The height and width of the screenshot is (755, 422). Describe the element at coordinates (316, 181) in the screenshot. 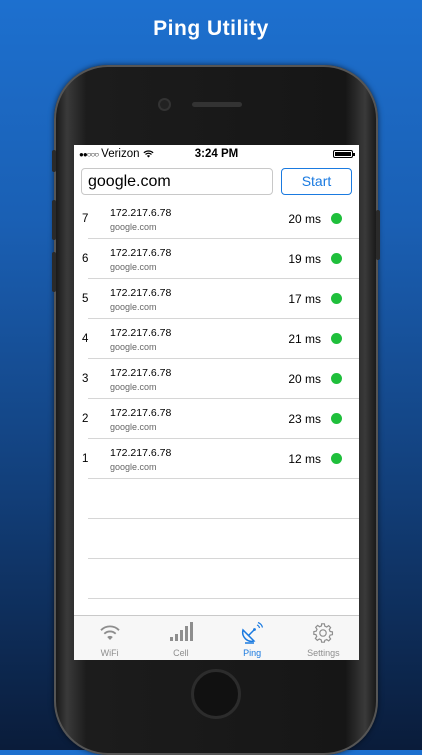

I see `start-button: Start` at that location.